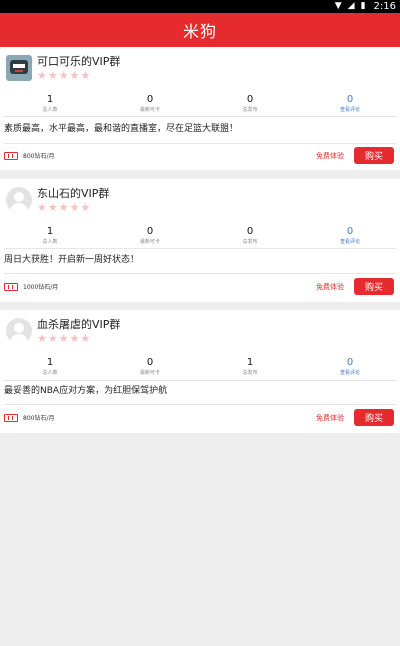 The height and width of the screenshot is (646, 400). Describe the element at coordinates (351, 6) in the screenshot. I see `signal-icon: ◢` at that location.